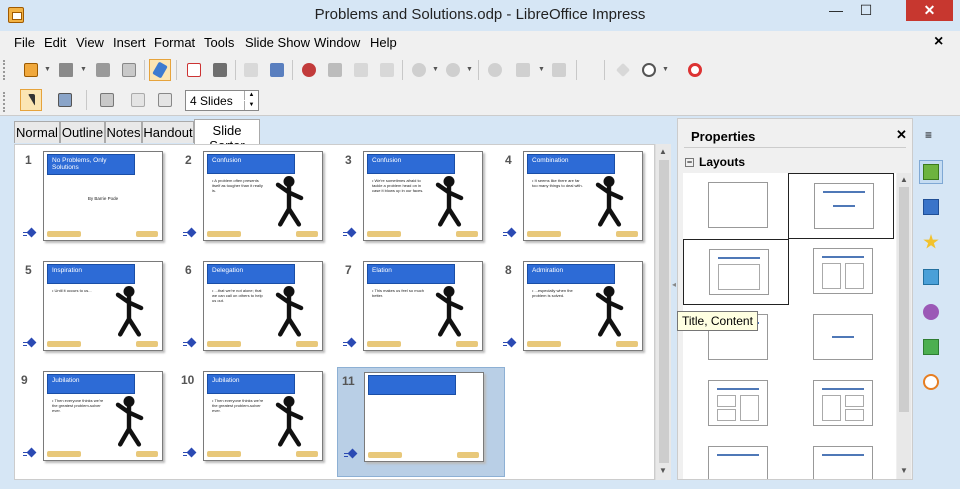 This screenshot has width=960, height=489. Describe the element at coordinates (129, 42) in the screenshot. I see `menu-insert: Insert` at that location.